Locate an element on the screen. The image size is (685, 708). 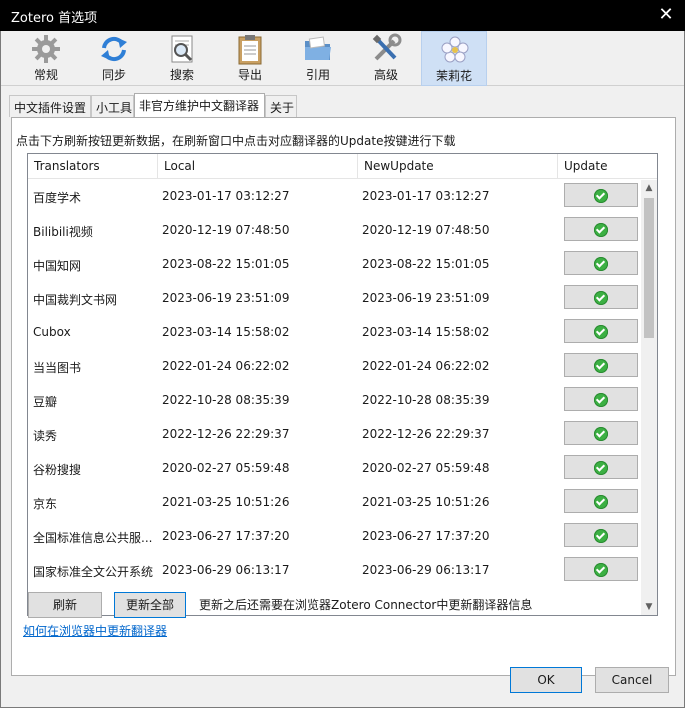
new-update-date: 2023-06-29 06:13:17 is located at coordinates (426, 570).